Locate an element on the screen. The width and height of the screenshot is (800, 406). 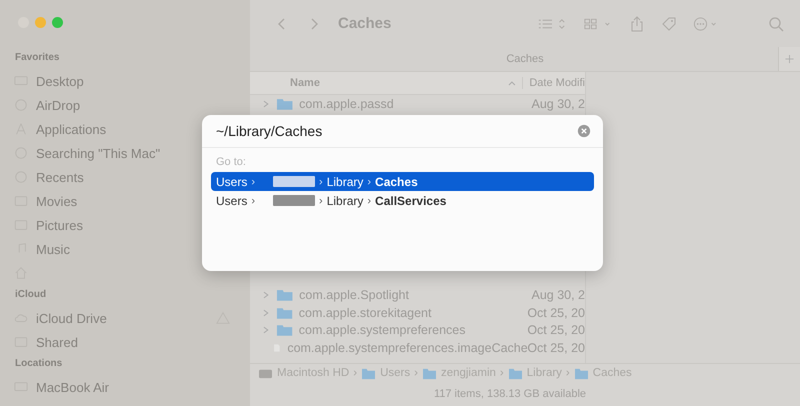
sidebar-item: AirDrop is located at coordinates (58, 105).